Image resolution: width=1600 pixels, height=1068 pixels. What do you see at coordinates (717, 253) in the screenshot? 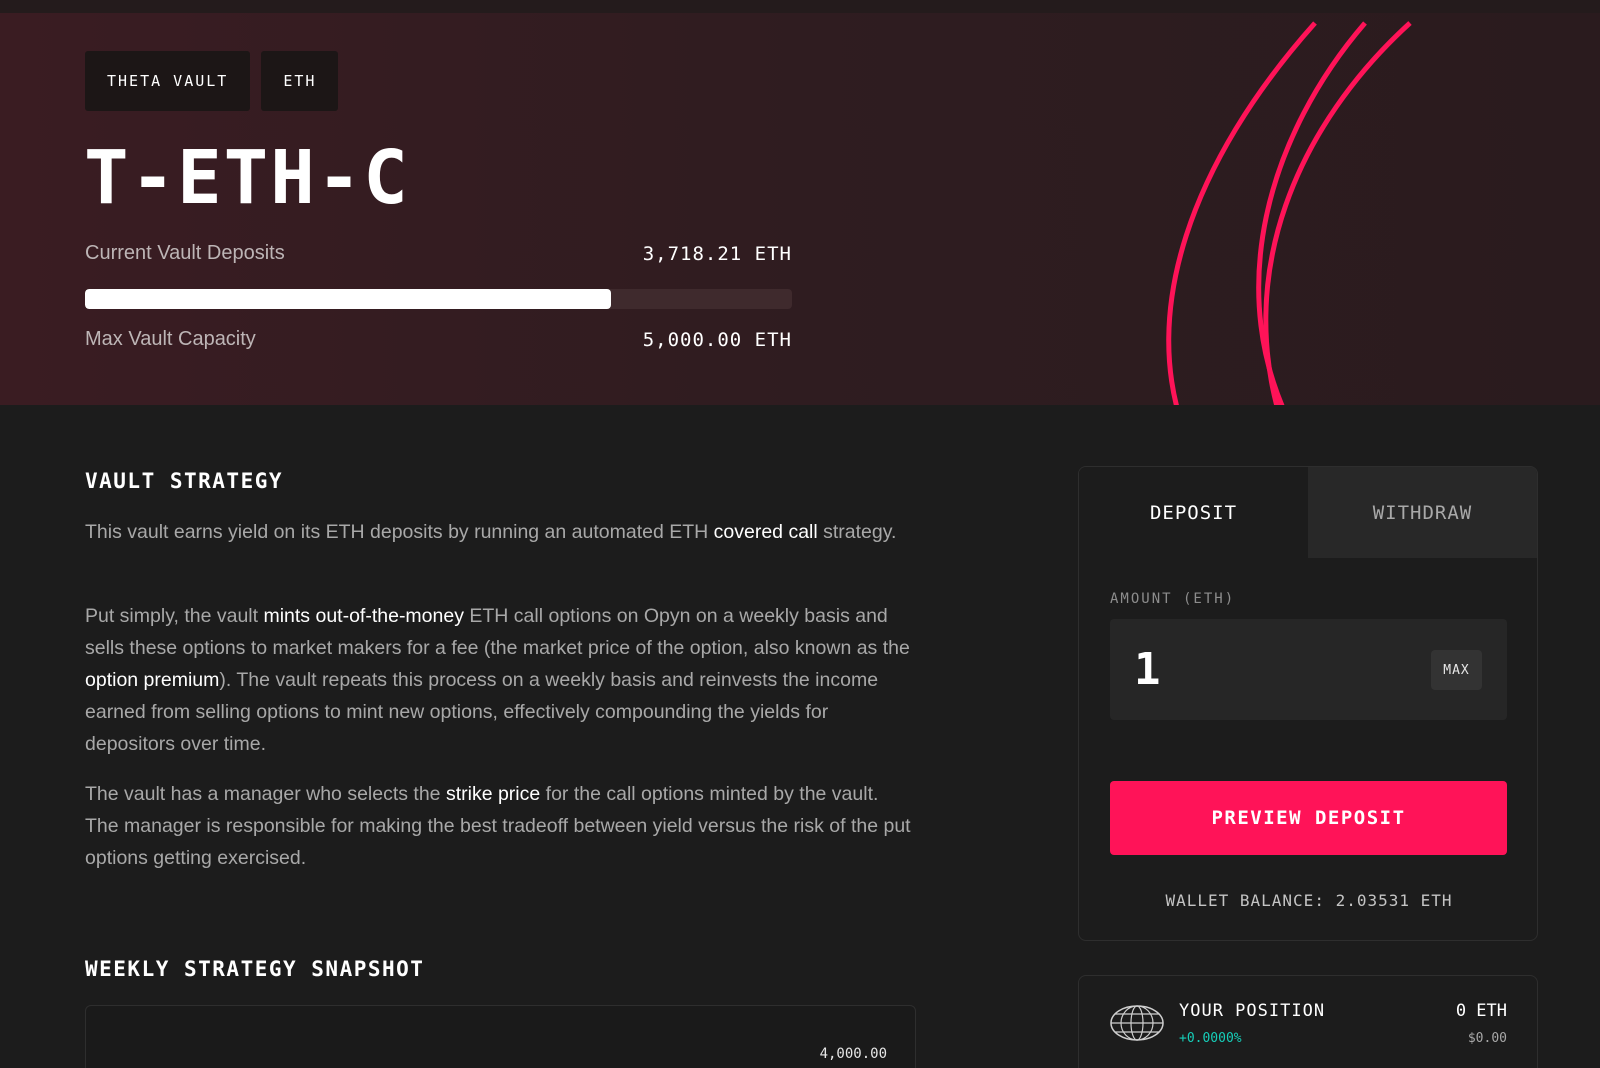
I see `current-deposits-value: 3,718.21 ETH` at bounding box center [717, 253].